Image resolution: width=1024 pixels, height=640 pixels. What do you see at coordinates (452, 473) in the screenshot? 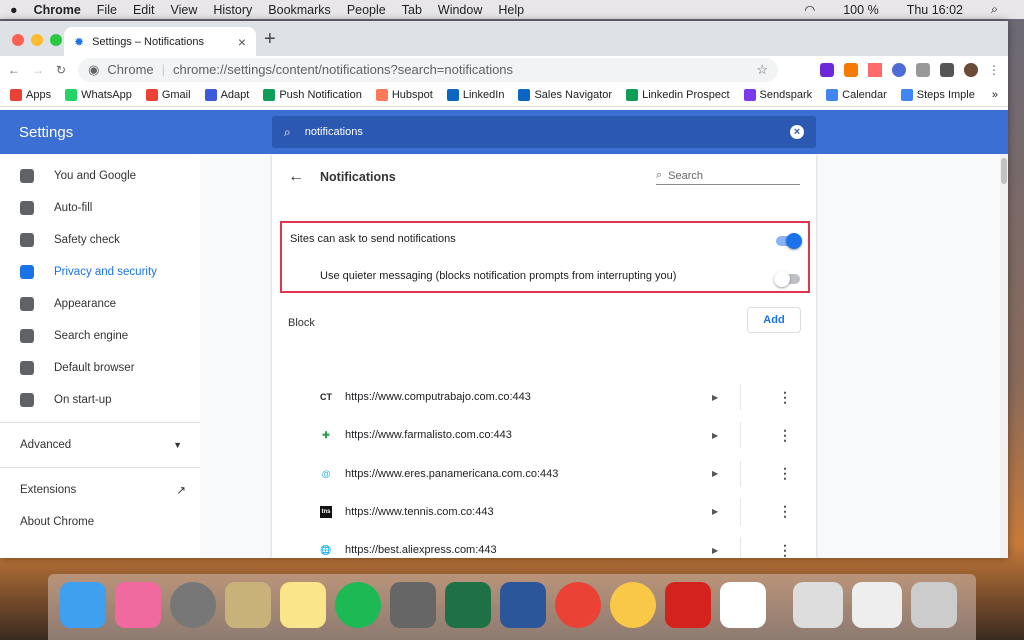
I see `site-url: https://www.eres.panamericana.com.co:443` at bounding box center [452, 473].